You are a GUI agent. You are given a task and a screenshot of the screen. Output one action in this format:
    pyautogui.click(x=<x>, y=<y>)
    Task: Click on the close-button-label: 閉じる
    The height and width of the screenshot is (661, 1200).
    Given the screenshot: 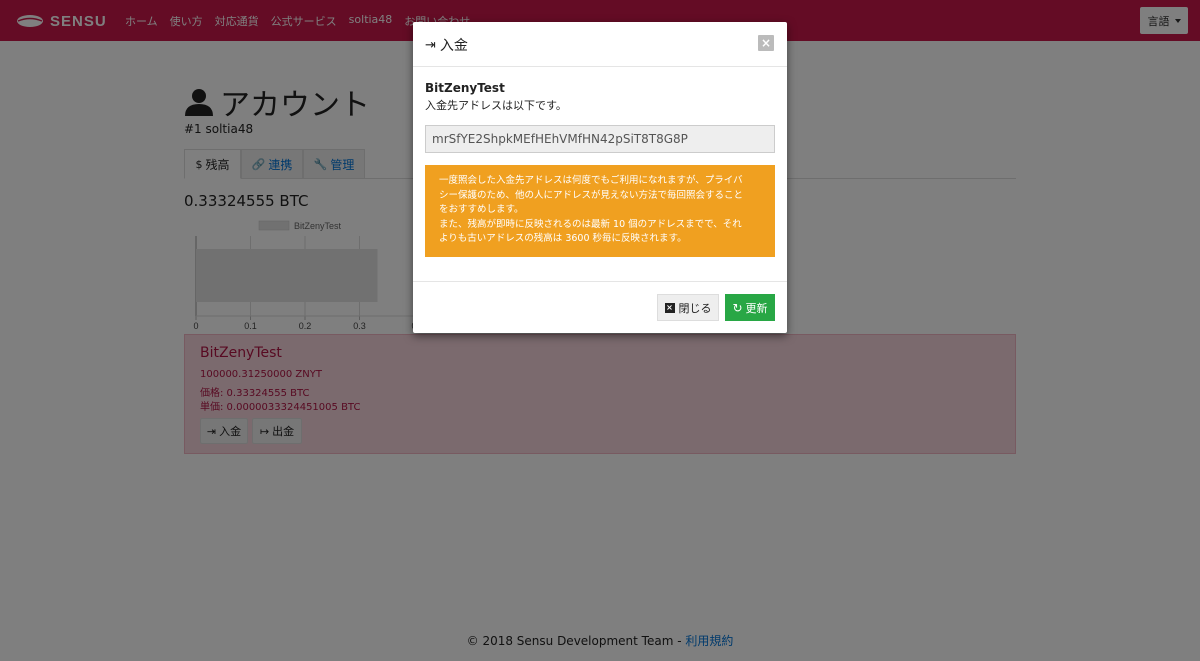 What is the action you would take?
    pyautogui.click(x=695, y=308)
    